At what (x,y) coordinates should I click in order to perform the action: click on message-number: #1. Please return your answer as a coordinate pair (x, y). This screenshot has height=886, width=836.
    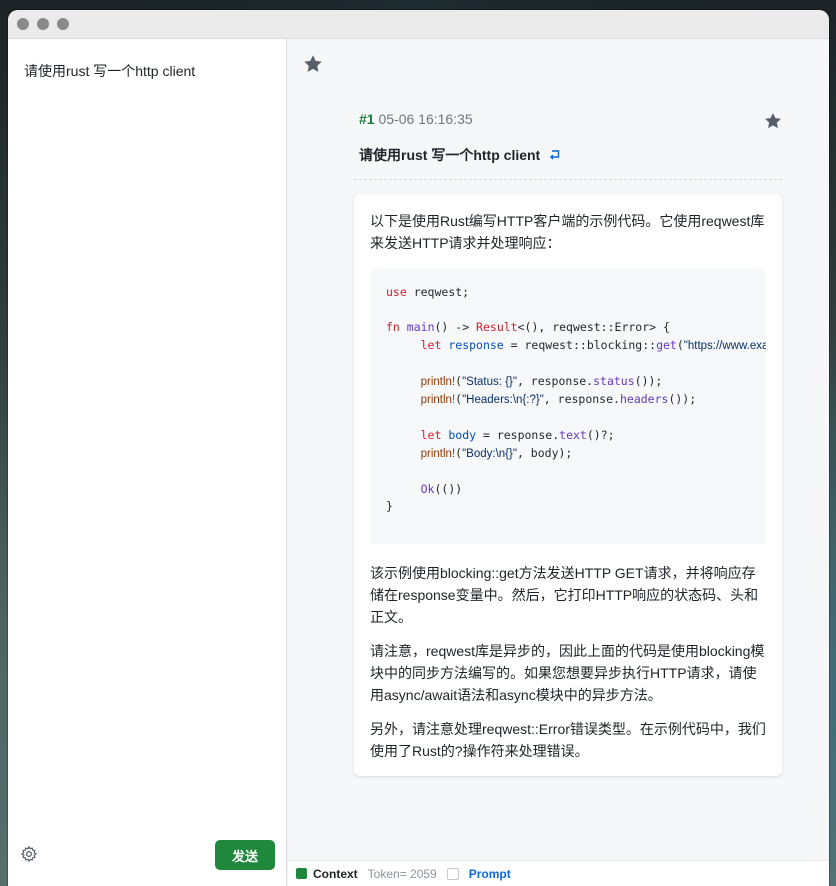
    Looking at the image, I should click on (367, 119).